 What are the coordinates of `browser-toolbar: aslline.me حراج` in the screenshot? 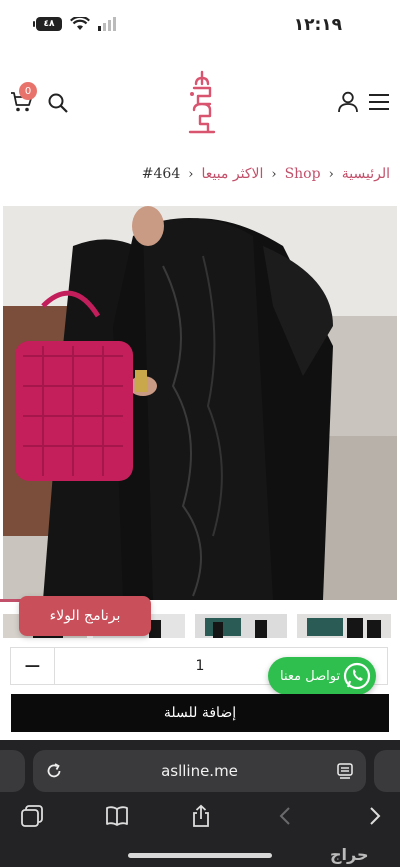 It's located at (200, 803).